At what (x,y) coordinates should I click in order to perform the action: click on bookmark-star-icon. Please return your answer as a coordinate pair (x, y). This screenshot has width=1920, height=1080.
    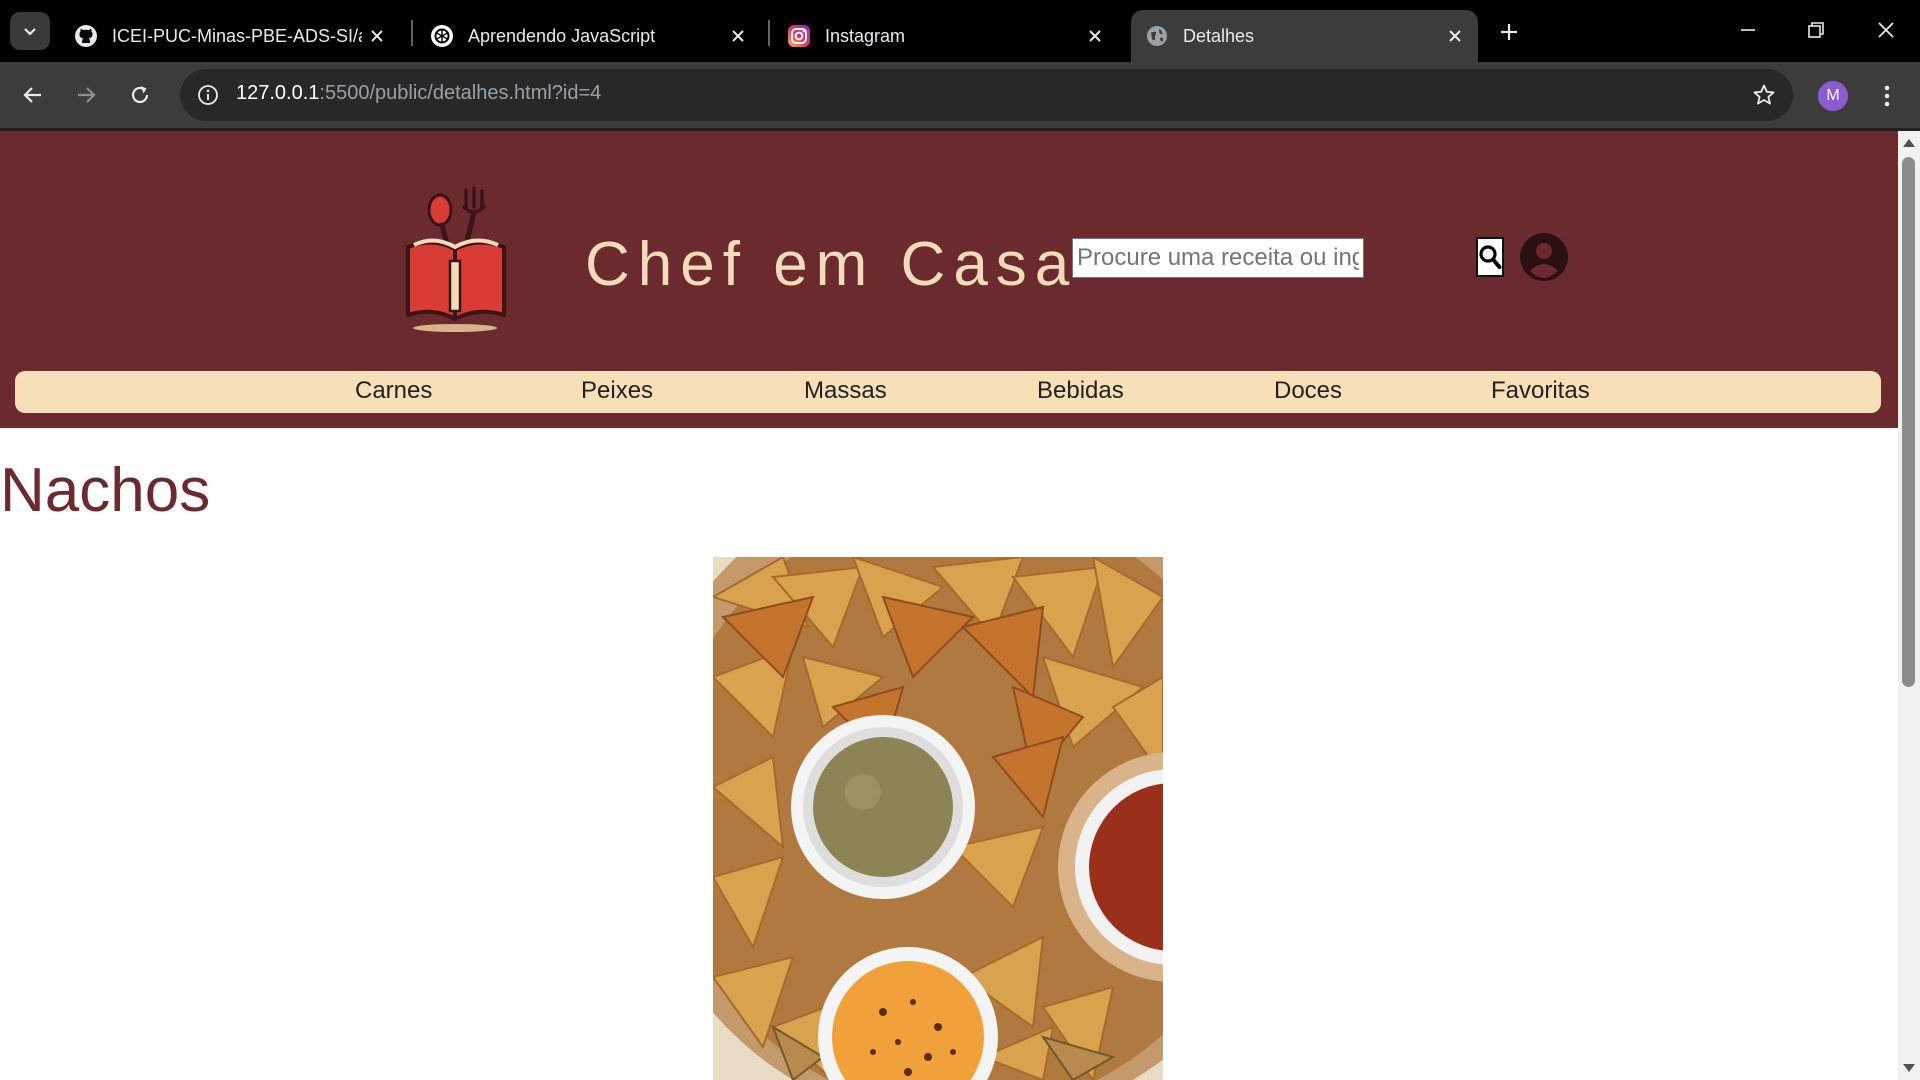
    Looking at the image, I should click on (1764, 95).